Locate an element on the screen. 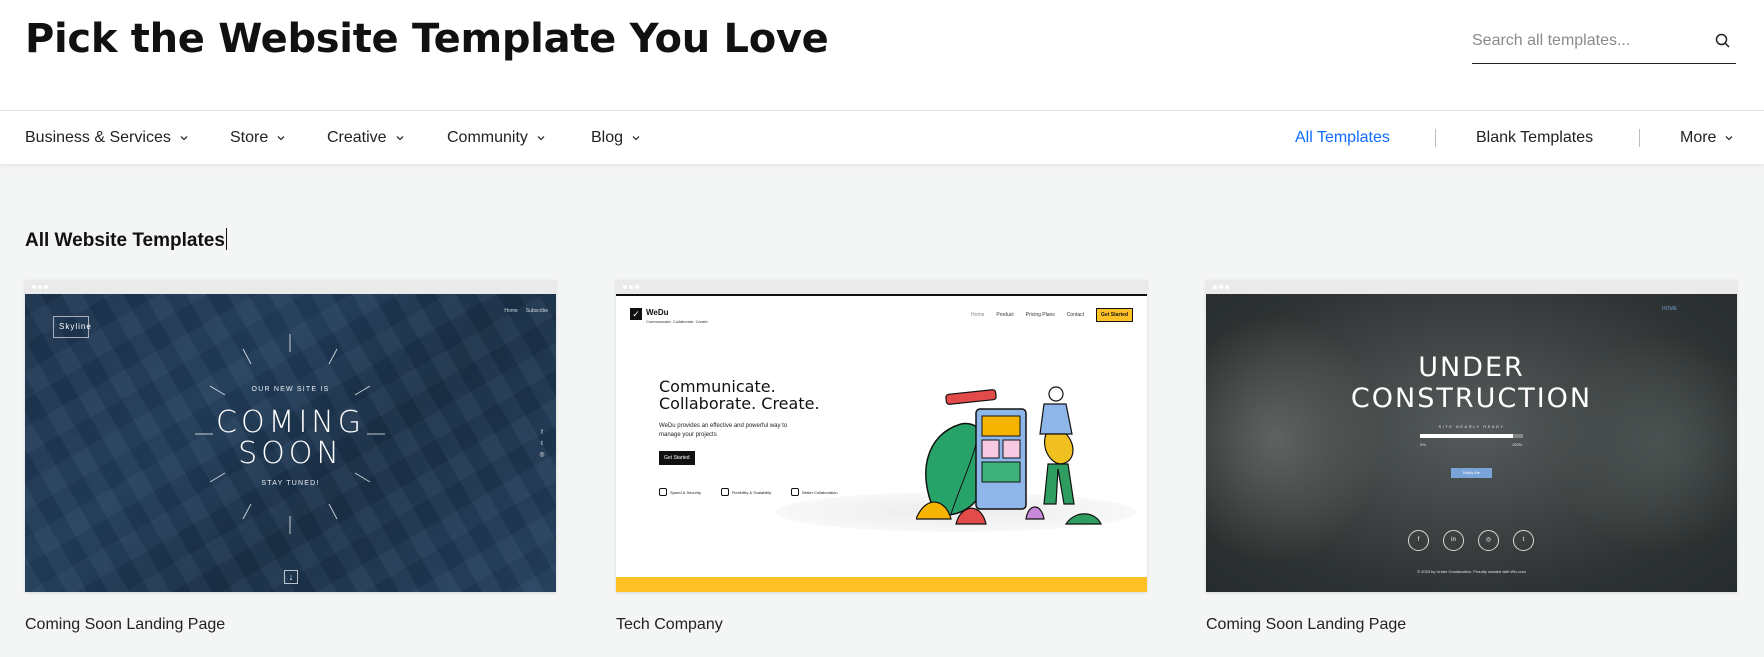 Image resolution: width=1764 pixels, height=657 pixels. preview-footer-text: STAY TUNED! is located at coordinates (290, 483).